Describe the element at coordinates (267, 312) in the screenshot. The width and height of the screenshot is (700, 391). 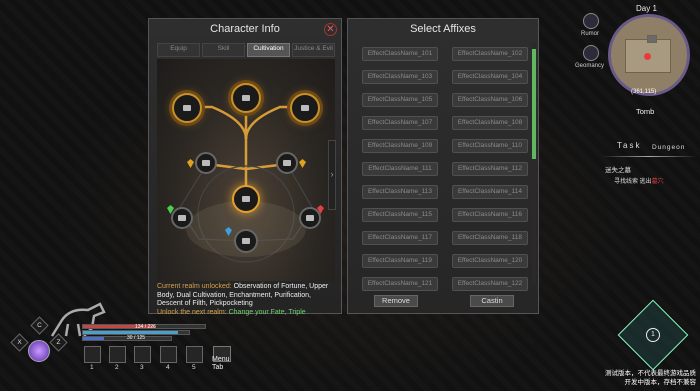
I see `next-realm-value: Change your Fate, Triple` at that location.